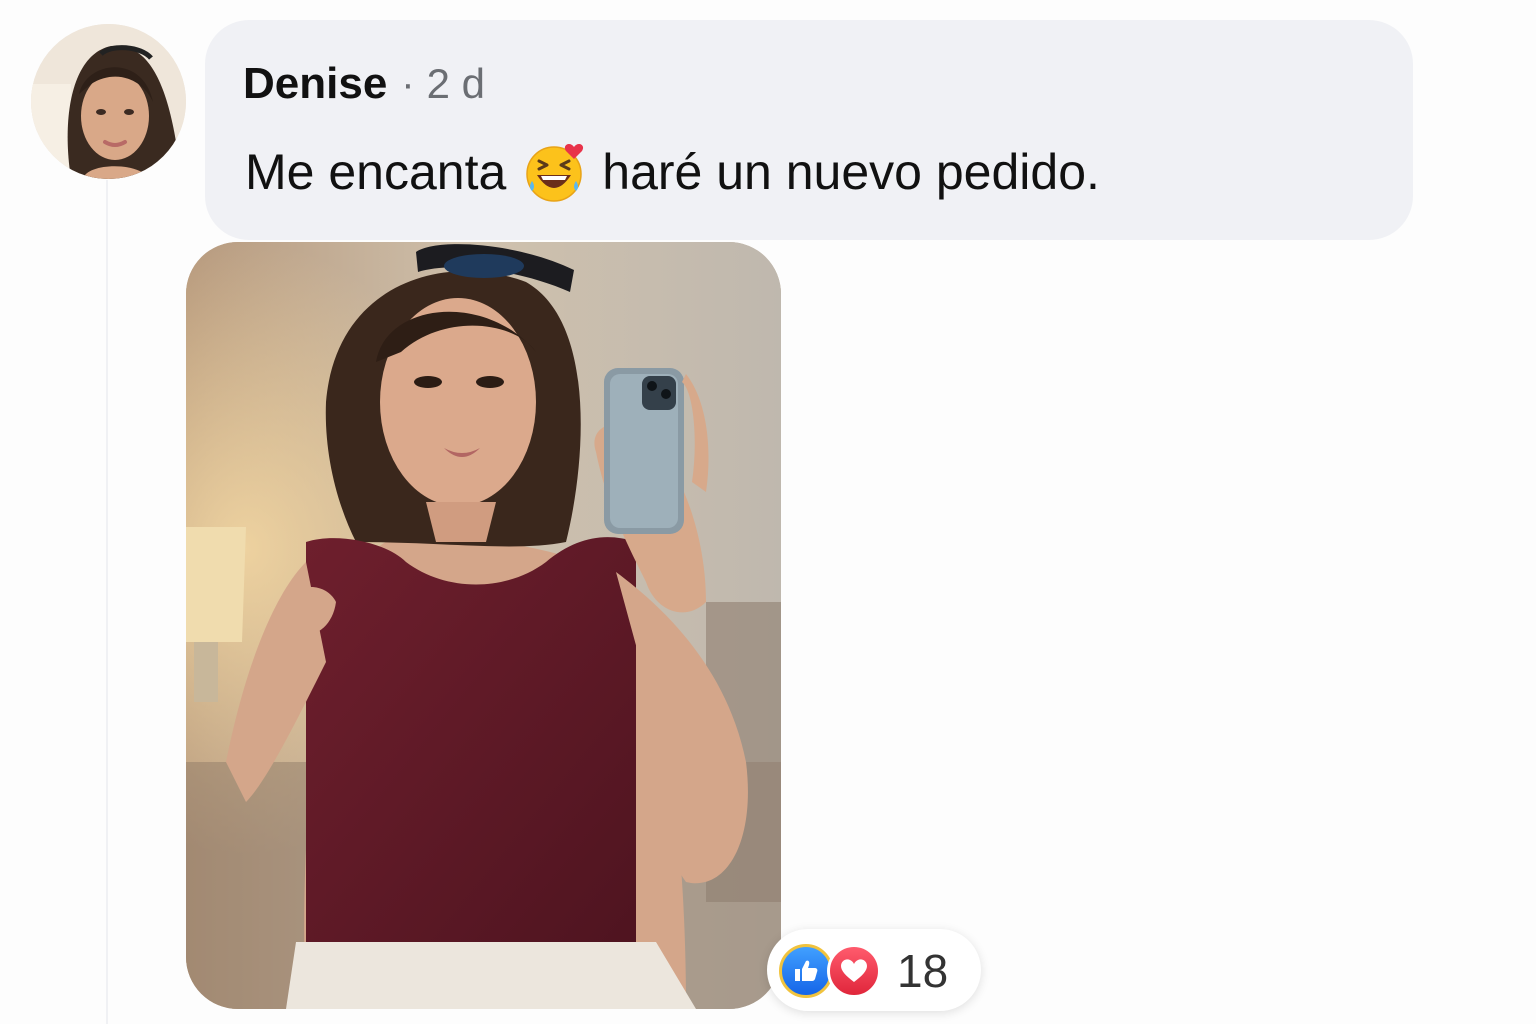  I want to click on avatar, so click(108, 101).